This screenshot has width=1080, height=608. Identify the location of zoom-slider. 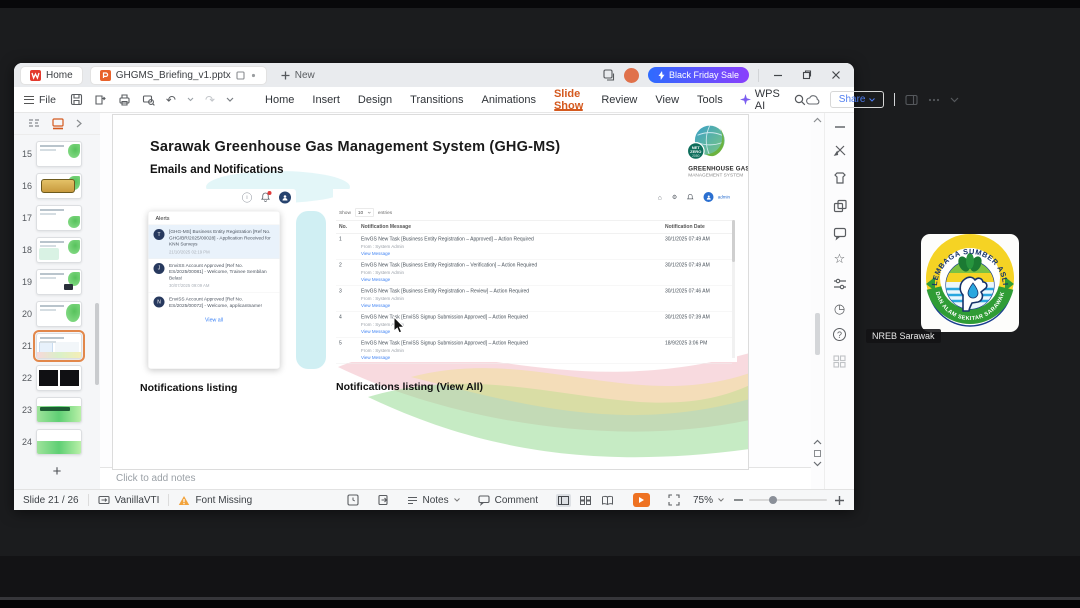
(788, 500).